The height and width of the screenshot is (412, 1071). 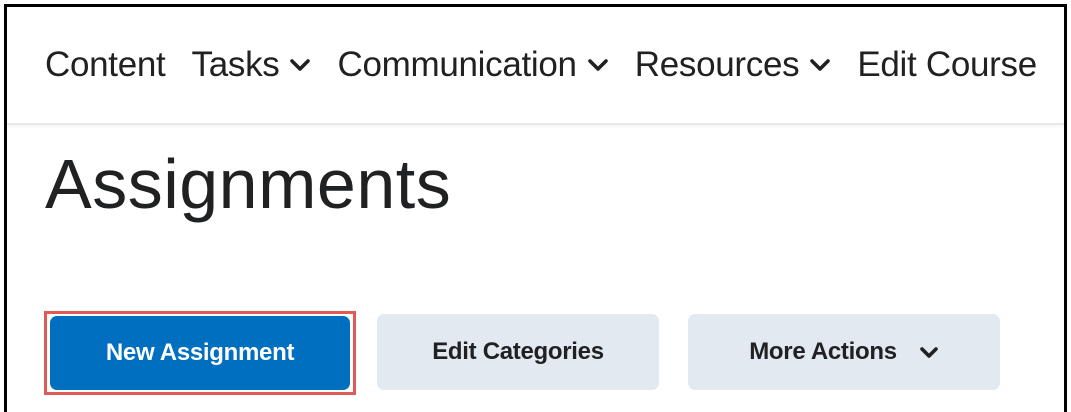 I want to click on nav-item-content: Content, so click(x=105, y=65).